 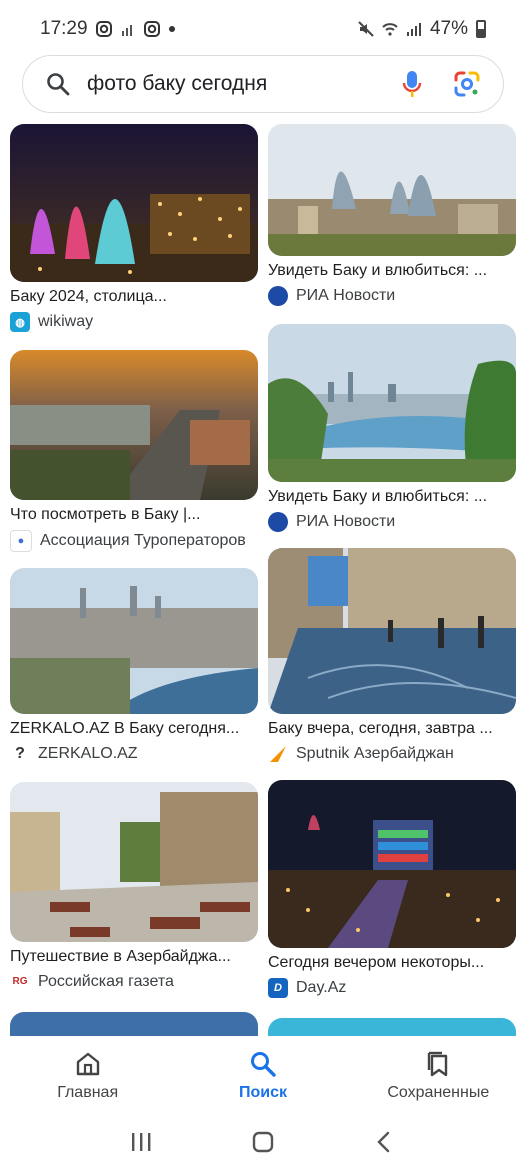 What do you see at coordinates (481, 29) in the screenshot?
I see `battery-icon` at bounding box center [481, 29].